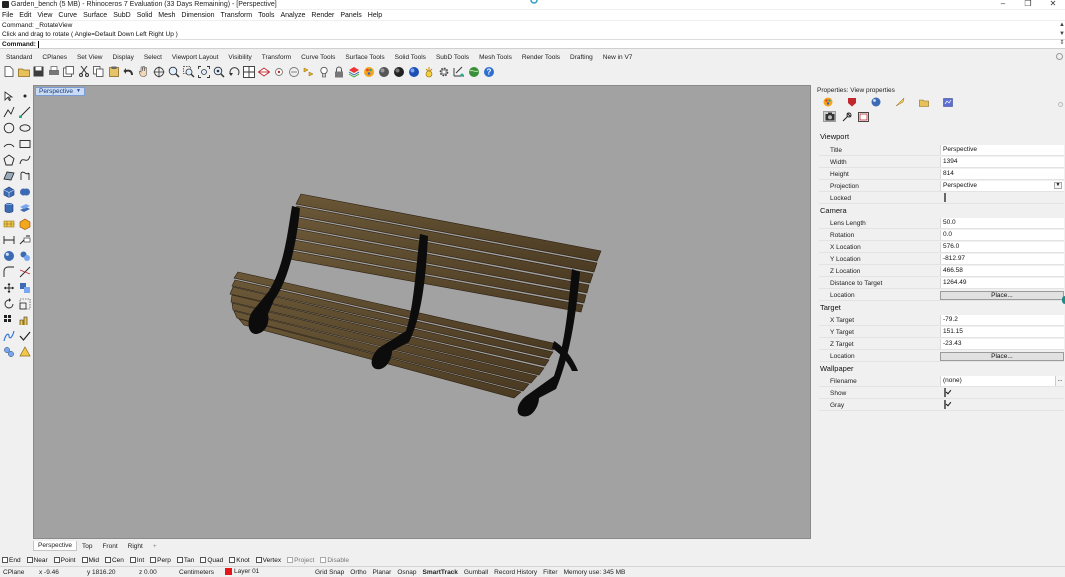 This screenshot has height=577, width=1065. What do you see at coordinates (267, 560) in the screenshot?
I see `osnap-vertex: Vertex` at bounding box center [267, 560].